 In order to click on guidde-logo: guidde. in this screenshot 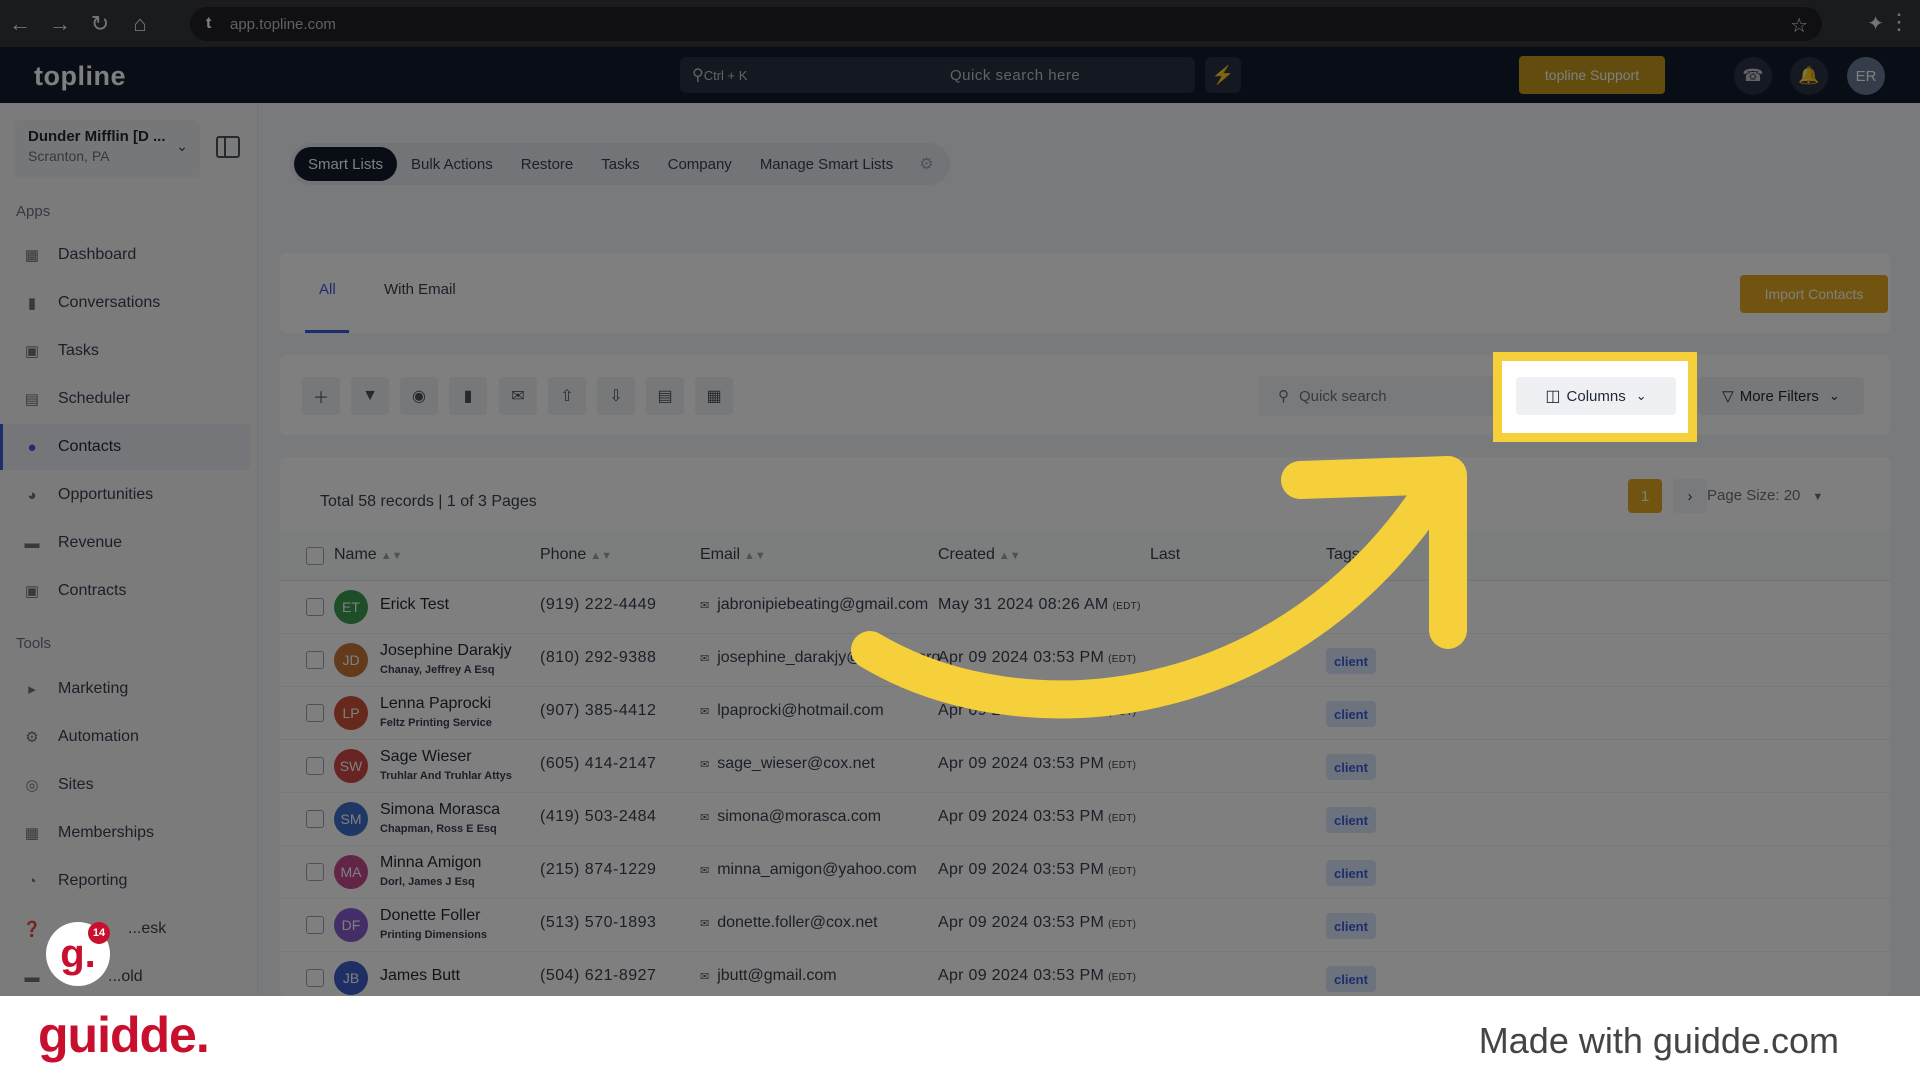, I will do `click(124, 1035)`.